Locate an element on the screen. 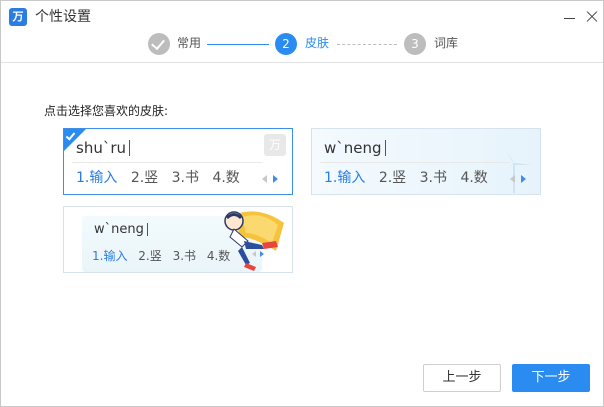 This screenshot has height=407, width=604. skin-option-3: w`neng 1.输入 2.竖 3.书 4.数 is located at coordinates (178, 239).